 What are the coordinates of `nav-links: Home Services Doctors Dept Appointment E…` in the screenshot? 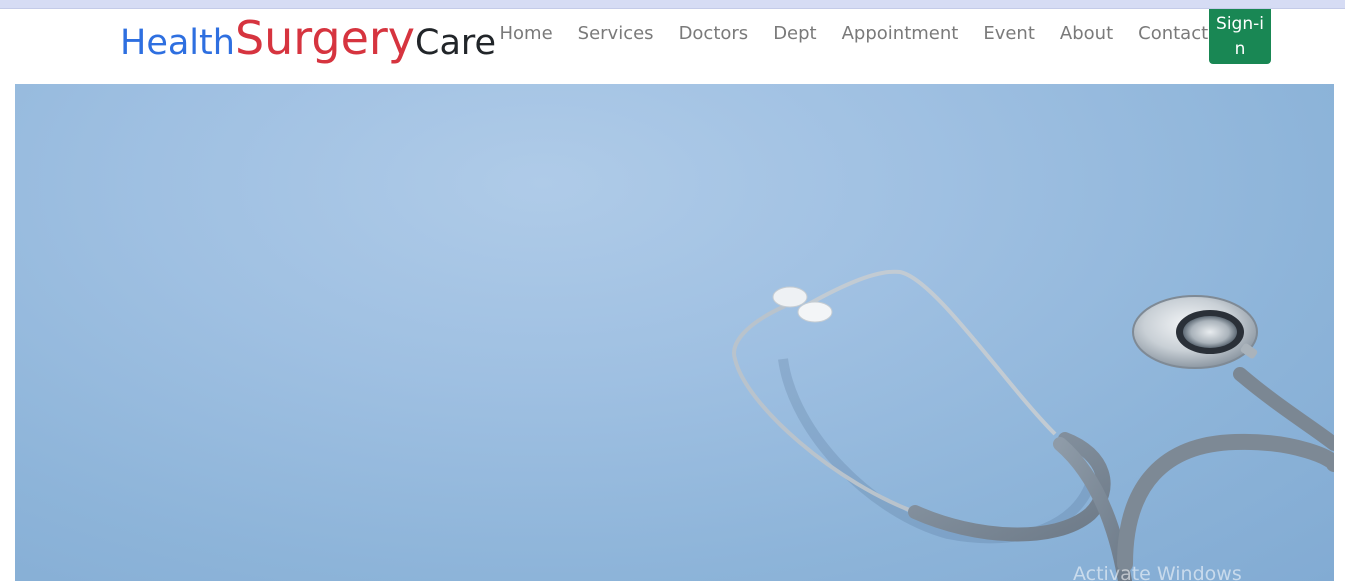 It's located at (854, 34).